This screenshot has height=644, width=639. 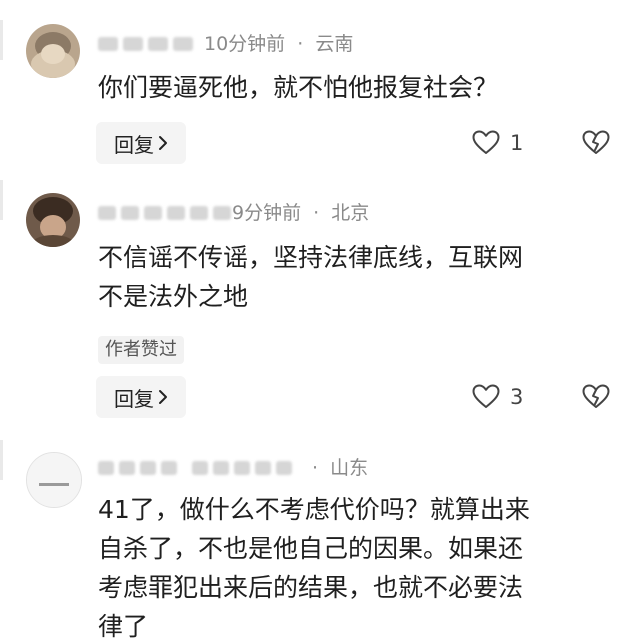 I want to click on comment-line: 自杀了，不也是他自己的因果。如果还, so click(x=311, y=548).